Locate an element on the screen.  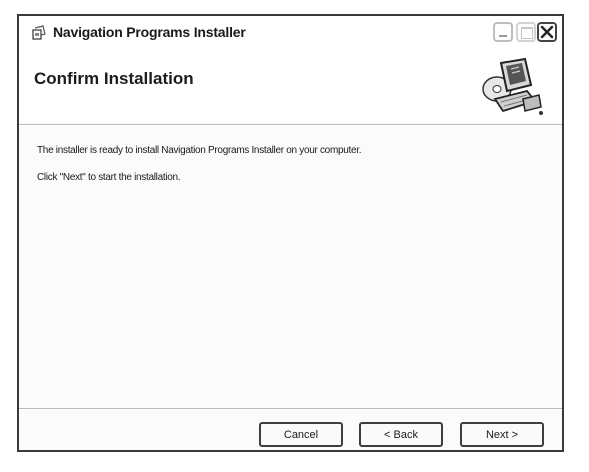
computer-install-icon is located at coordinates (512, 87).